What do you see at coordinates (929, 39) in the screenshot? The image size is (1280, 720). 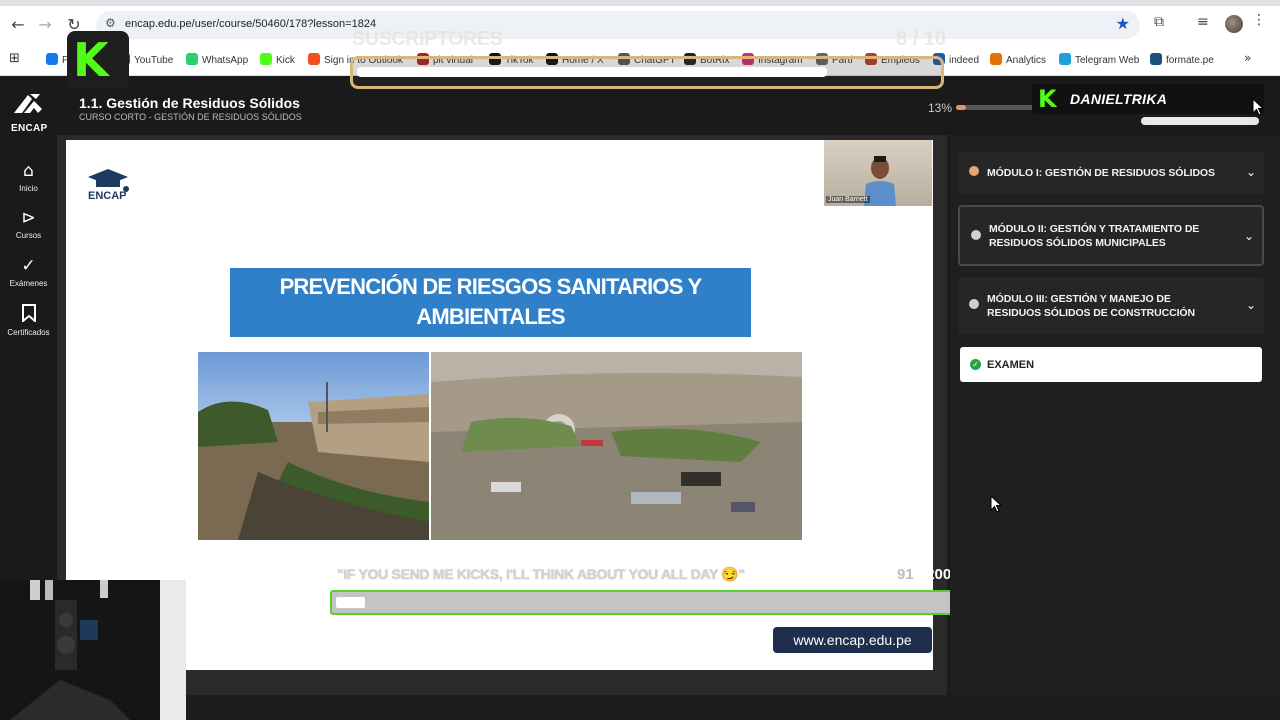 I see `subs-goal: / 10` at bounding box center [929, 39].